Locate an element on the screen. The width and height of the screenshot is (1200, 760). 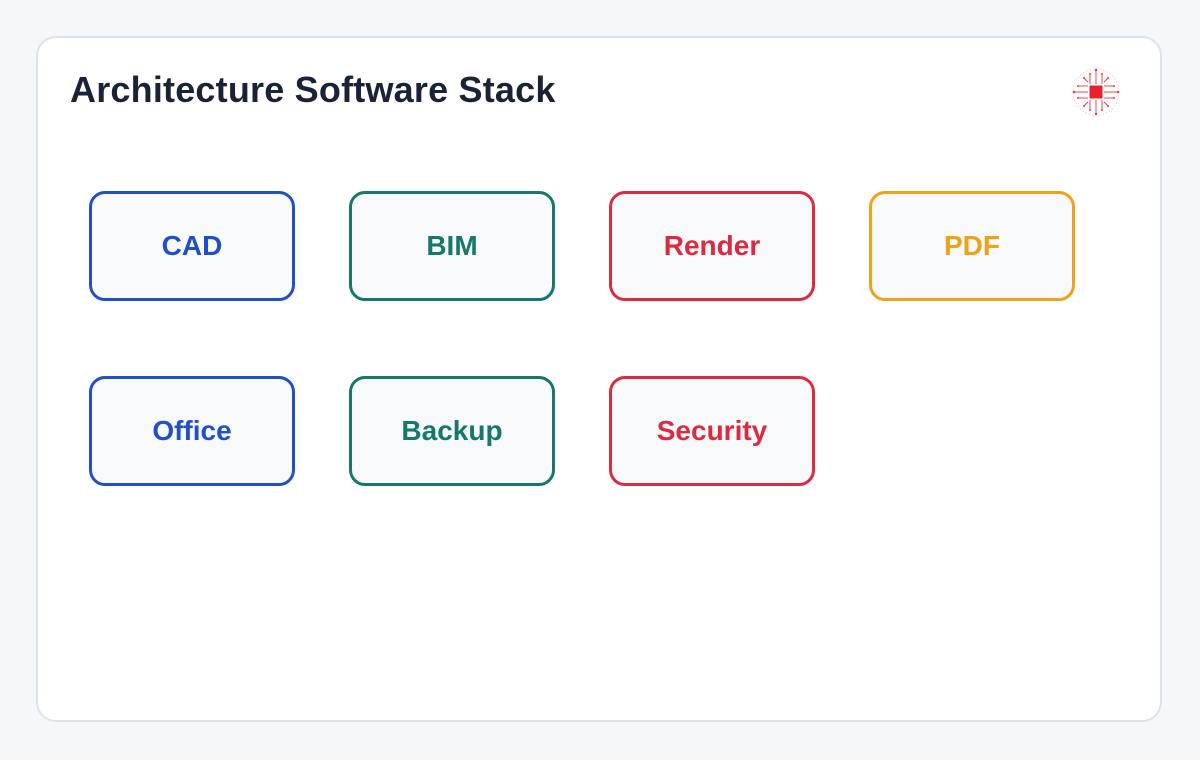
tile-label: Security is located at coordinates (712, 430).